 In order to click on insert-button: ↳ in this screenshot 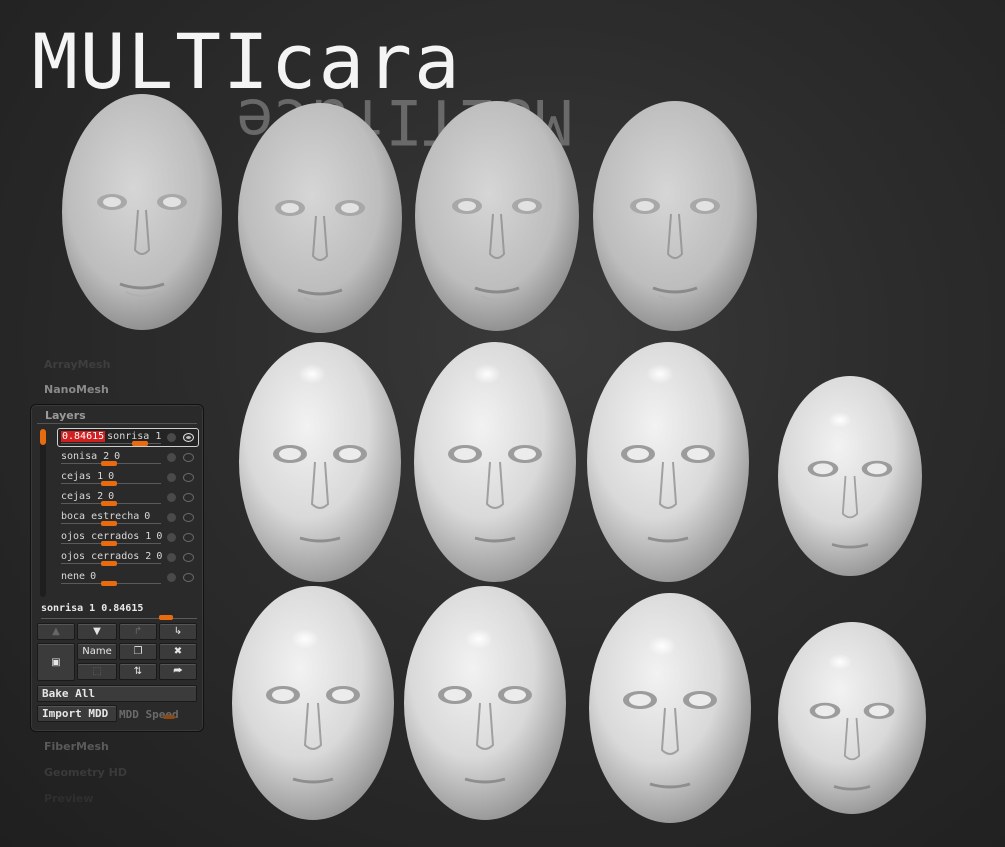, I will do `click(178, 631)`.